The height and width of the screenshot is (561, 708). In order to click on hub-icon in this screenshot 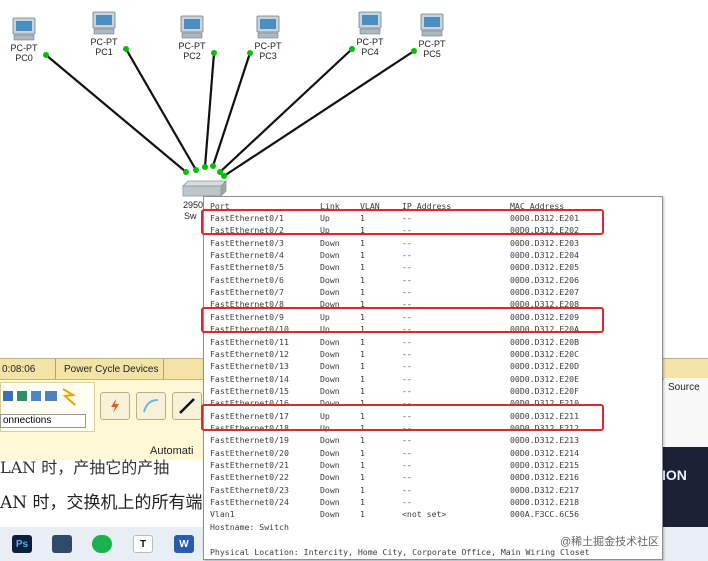, I will do `click(36, 396)`.